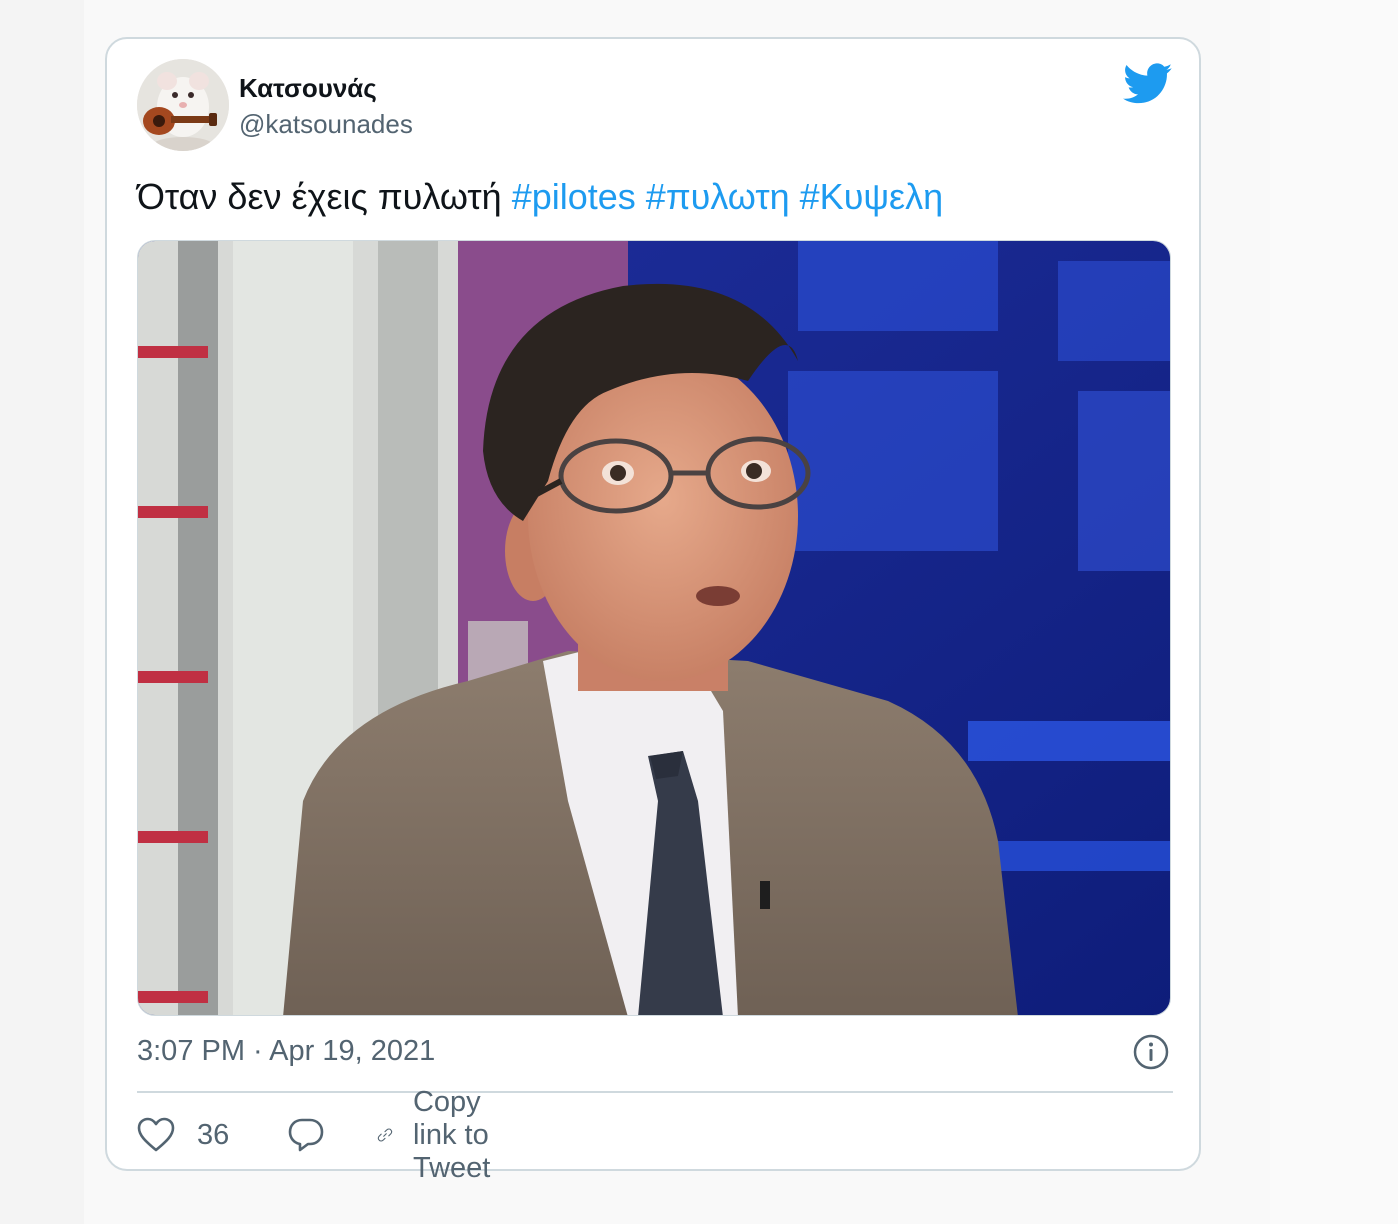 This screenshot has height=1224, width=1398. I want to click on reply-button, so click(306, 1135).